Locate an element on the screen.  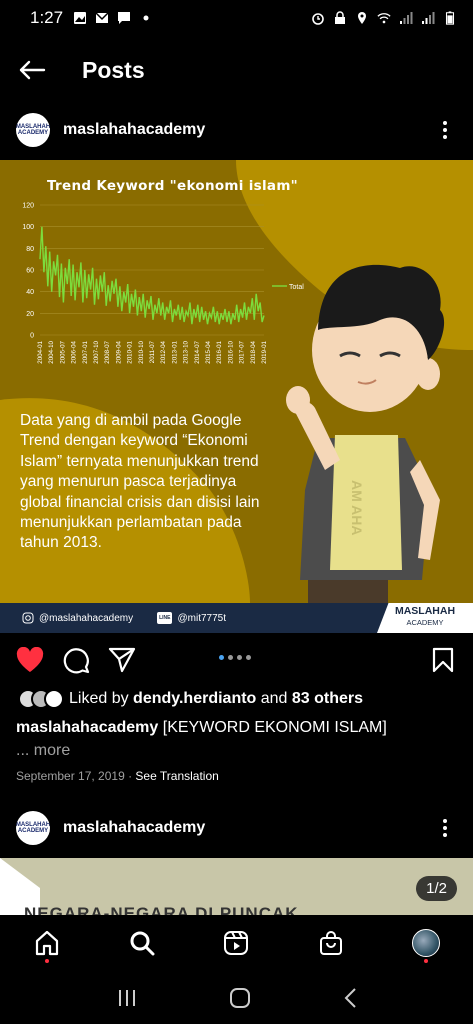
post-date: September 17, 2019 is located at coordinates (70, 776).